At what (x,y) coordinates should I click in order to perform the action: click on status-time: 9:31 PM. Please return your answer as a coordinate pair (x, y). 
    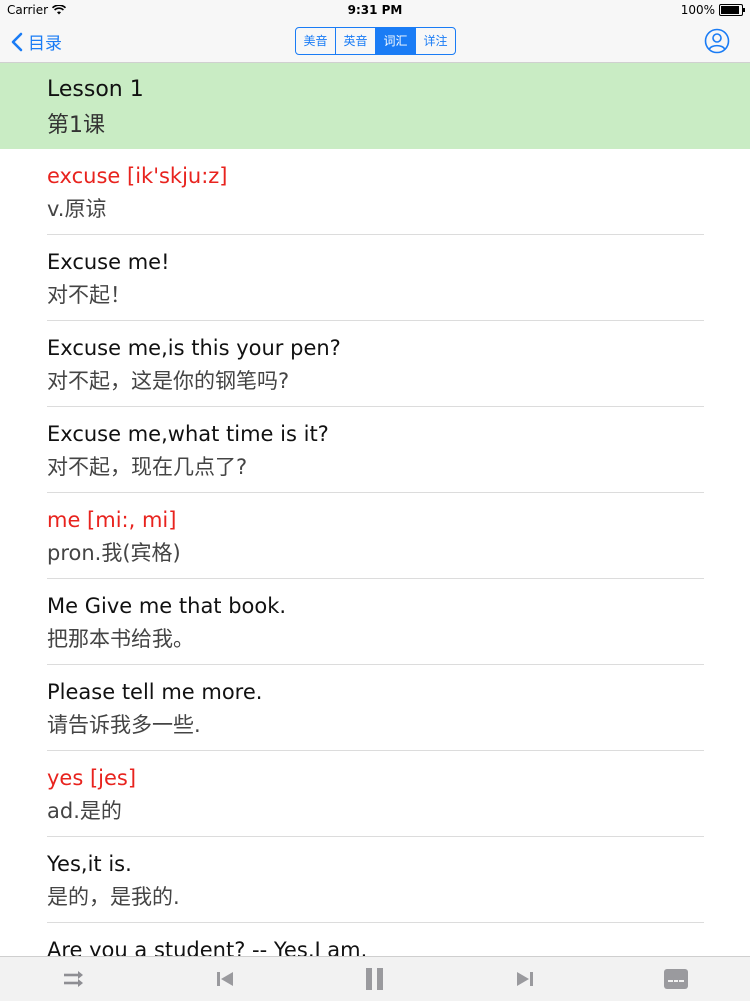
    Looking at the image, I should click on (375, 10).